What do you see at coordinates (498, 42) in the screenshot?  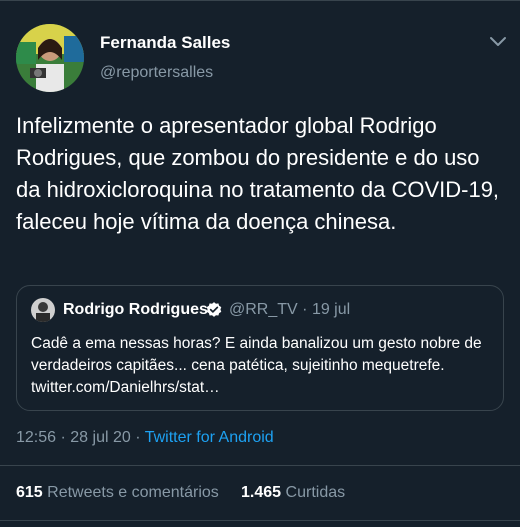 I see `chevron-down-icon` at bounding box center [498, 42].